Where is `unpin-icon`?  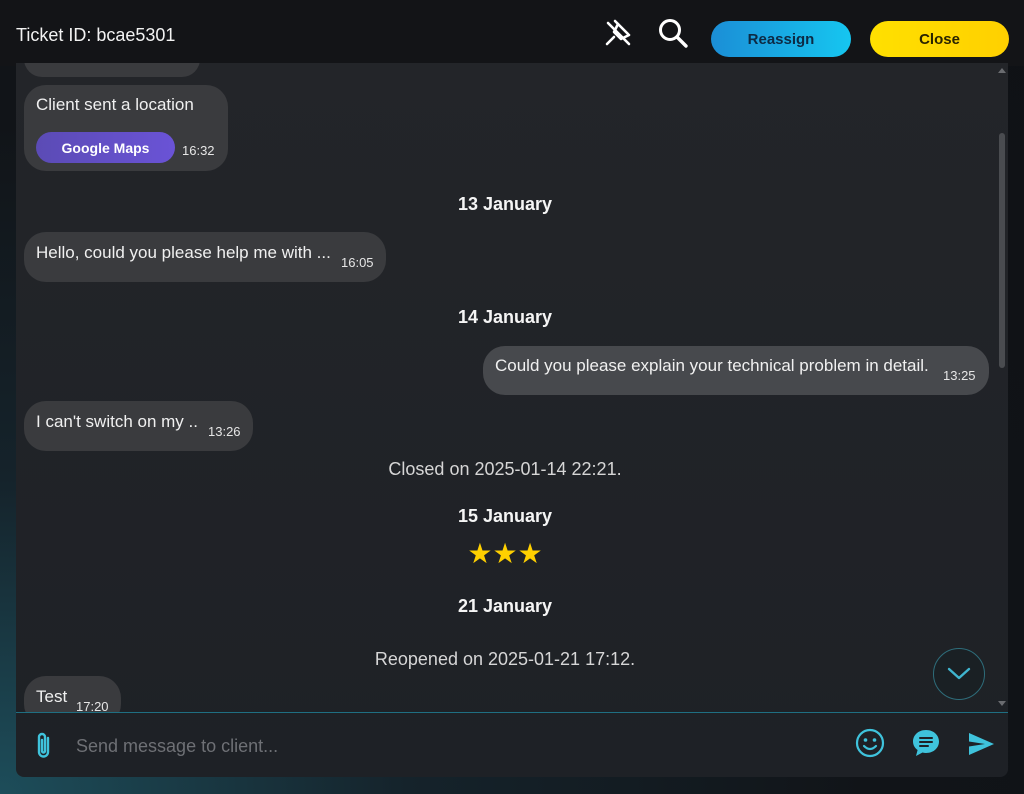
unpin-icon is located at coordinates (618, 33).